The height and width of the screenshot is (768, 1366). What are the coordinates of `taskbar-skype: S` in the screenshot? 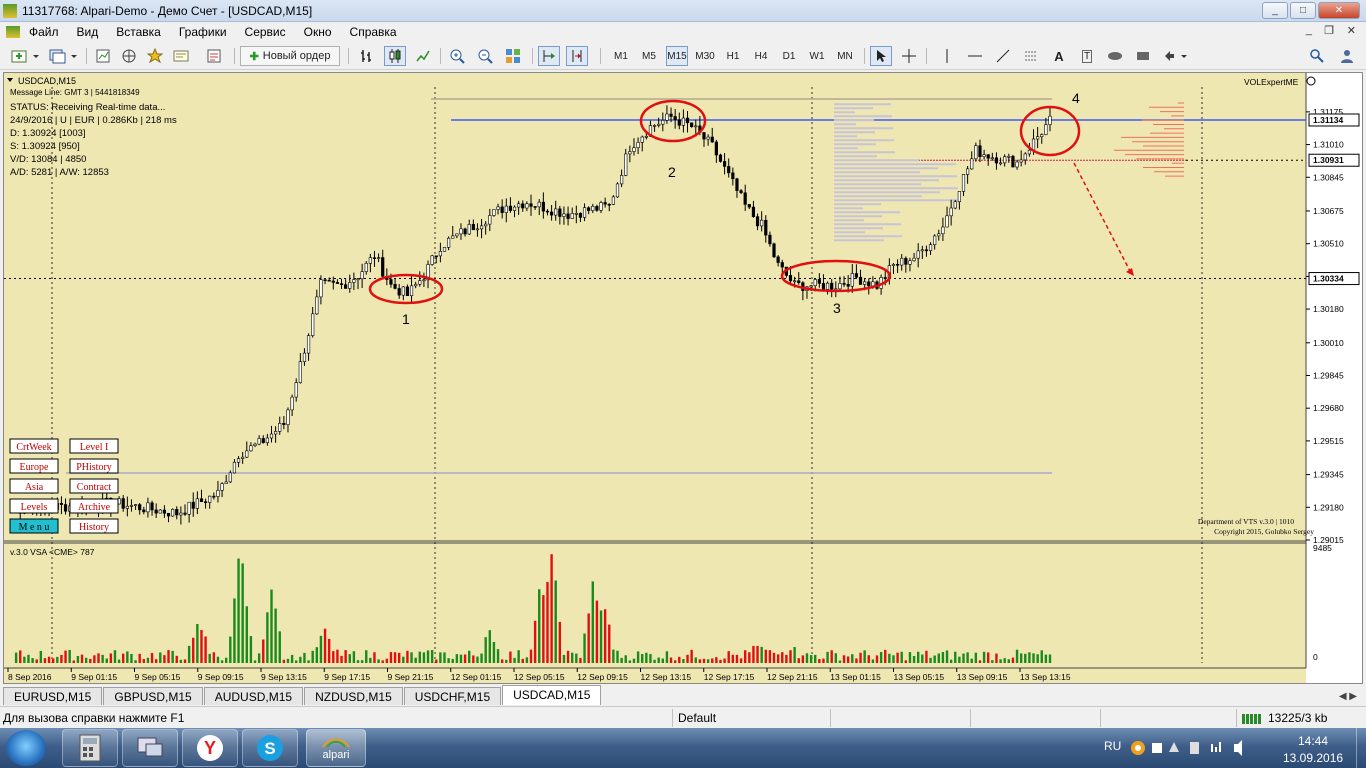 It's located at (270, 748).